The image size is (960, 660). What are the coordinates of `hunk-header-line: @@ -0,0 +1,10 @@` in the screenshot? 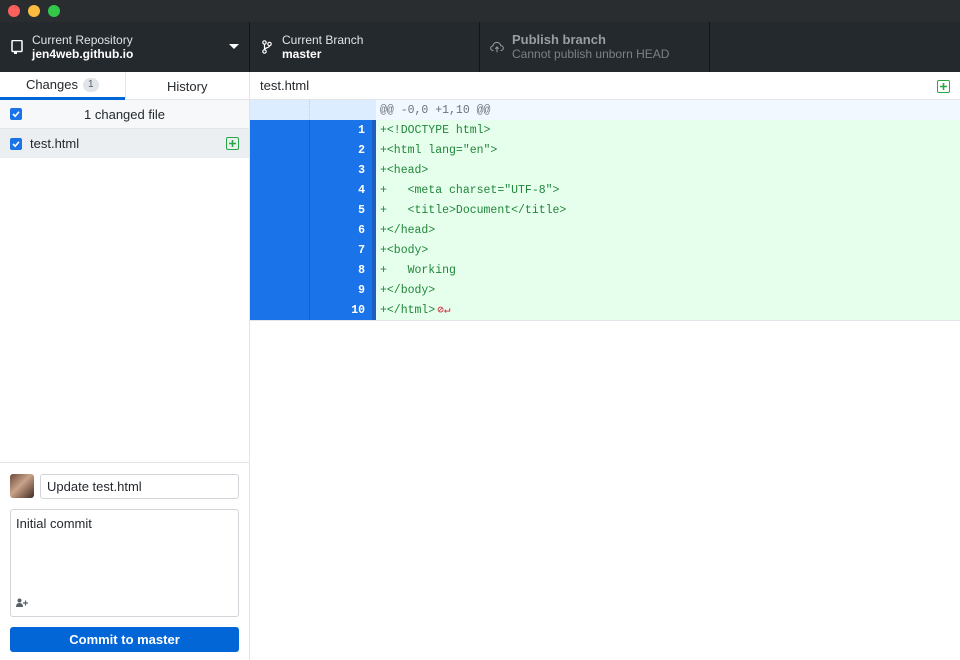 It's located at (605, 110).